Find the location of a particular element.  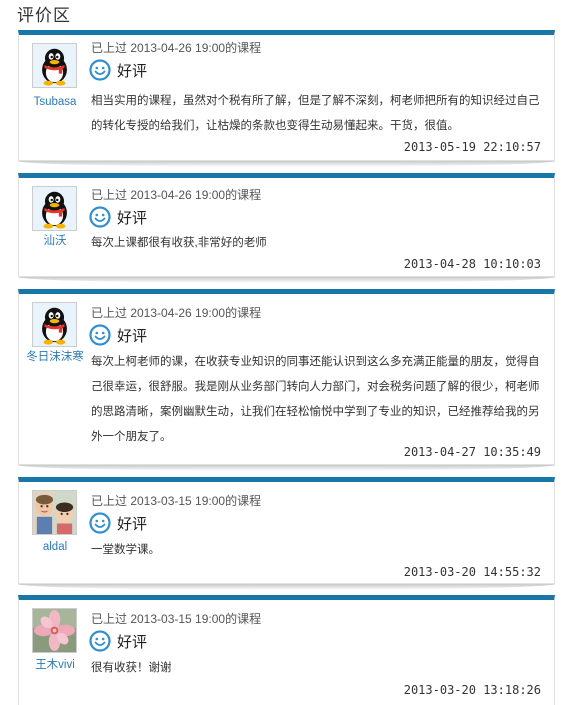

review-comment: 很有收获！谢谢 is located at coordinates (131, 668).